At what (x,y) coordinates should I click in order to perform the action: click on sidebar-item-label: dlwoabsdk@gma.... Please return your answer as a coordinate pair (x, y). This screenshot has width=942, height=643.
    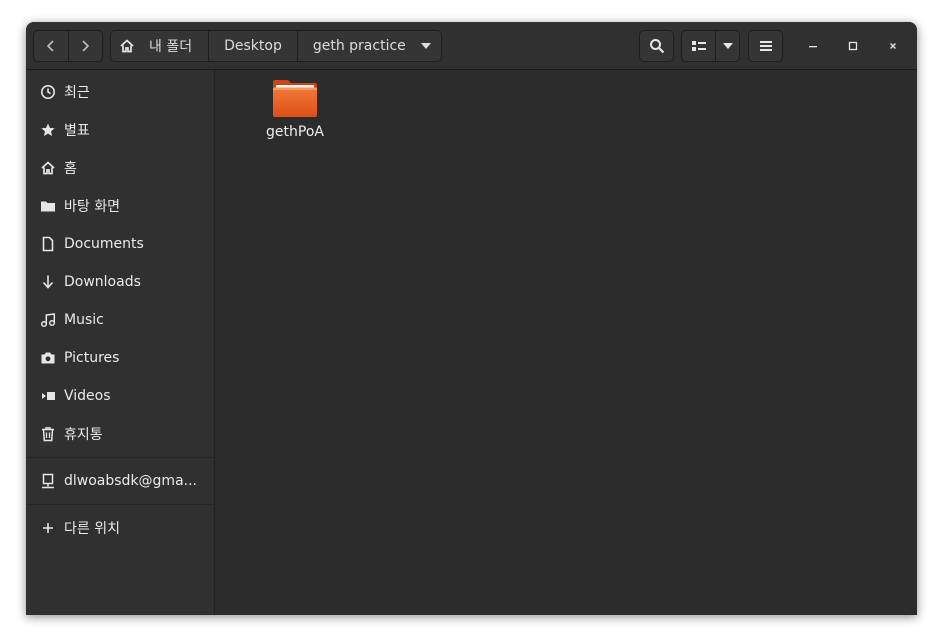
    Looking at the image, I should click on (130, 481).